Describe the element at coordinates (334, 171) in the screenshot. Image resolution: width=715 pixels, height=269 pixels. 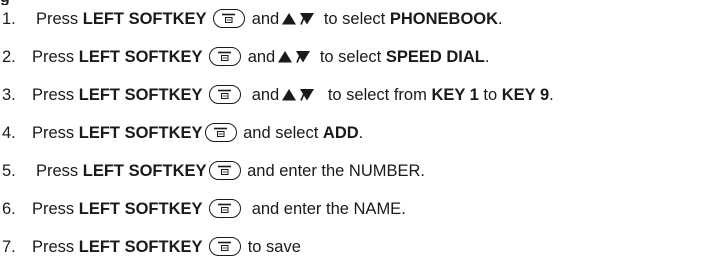
I see `step-text: and enter the NUMBER.` at that location.